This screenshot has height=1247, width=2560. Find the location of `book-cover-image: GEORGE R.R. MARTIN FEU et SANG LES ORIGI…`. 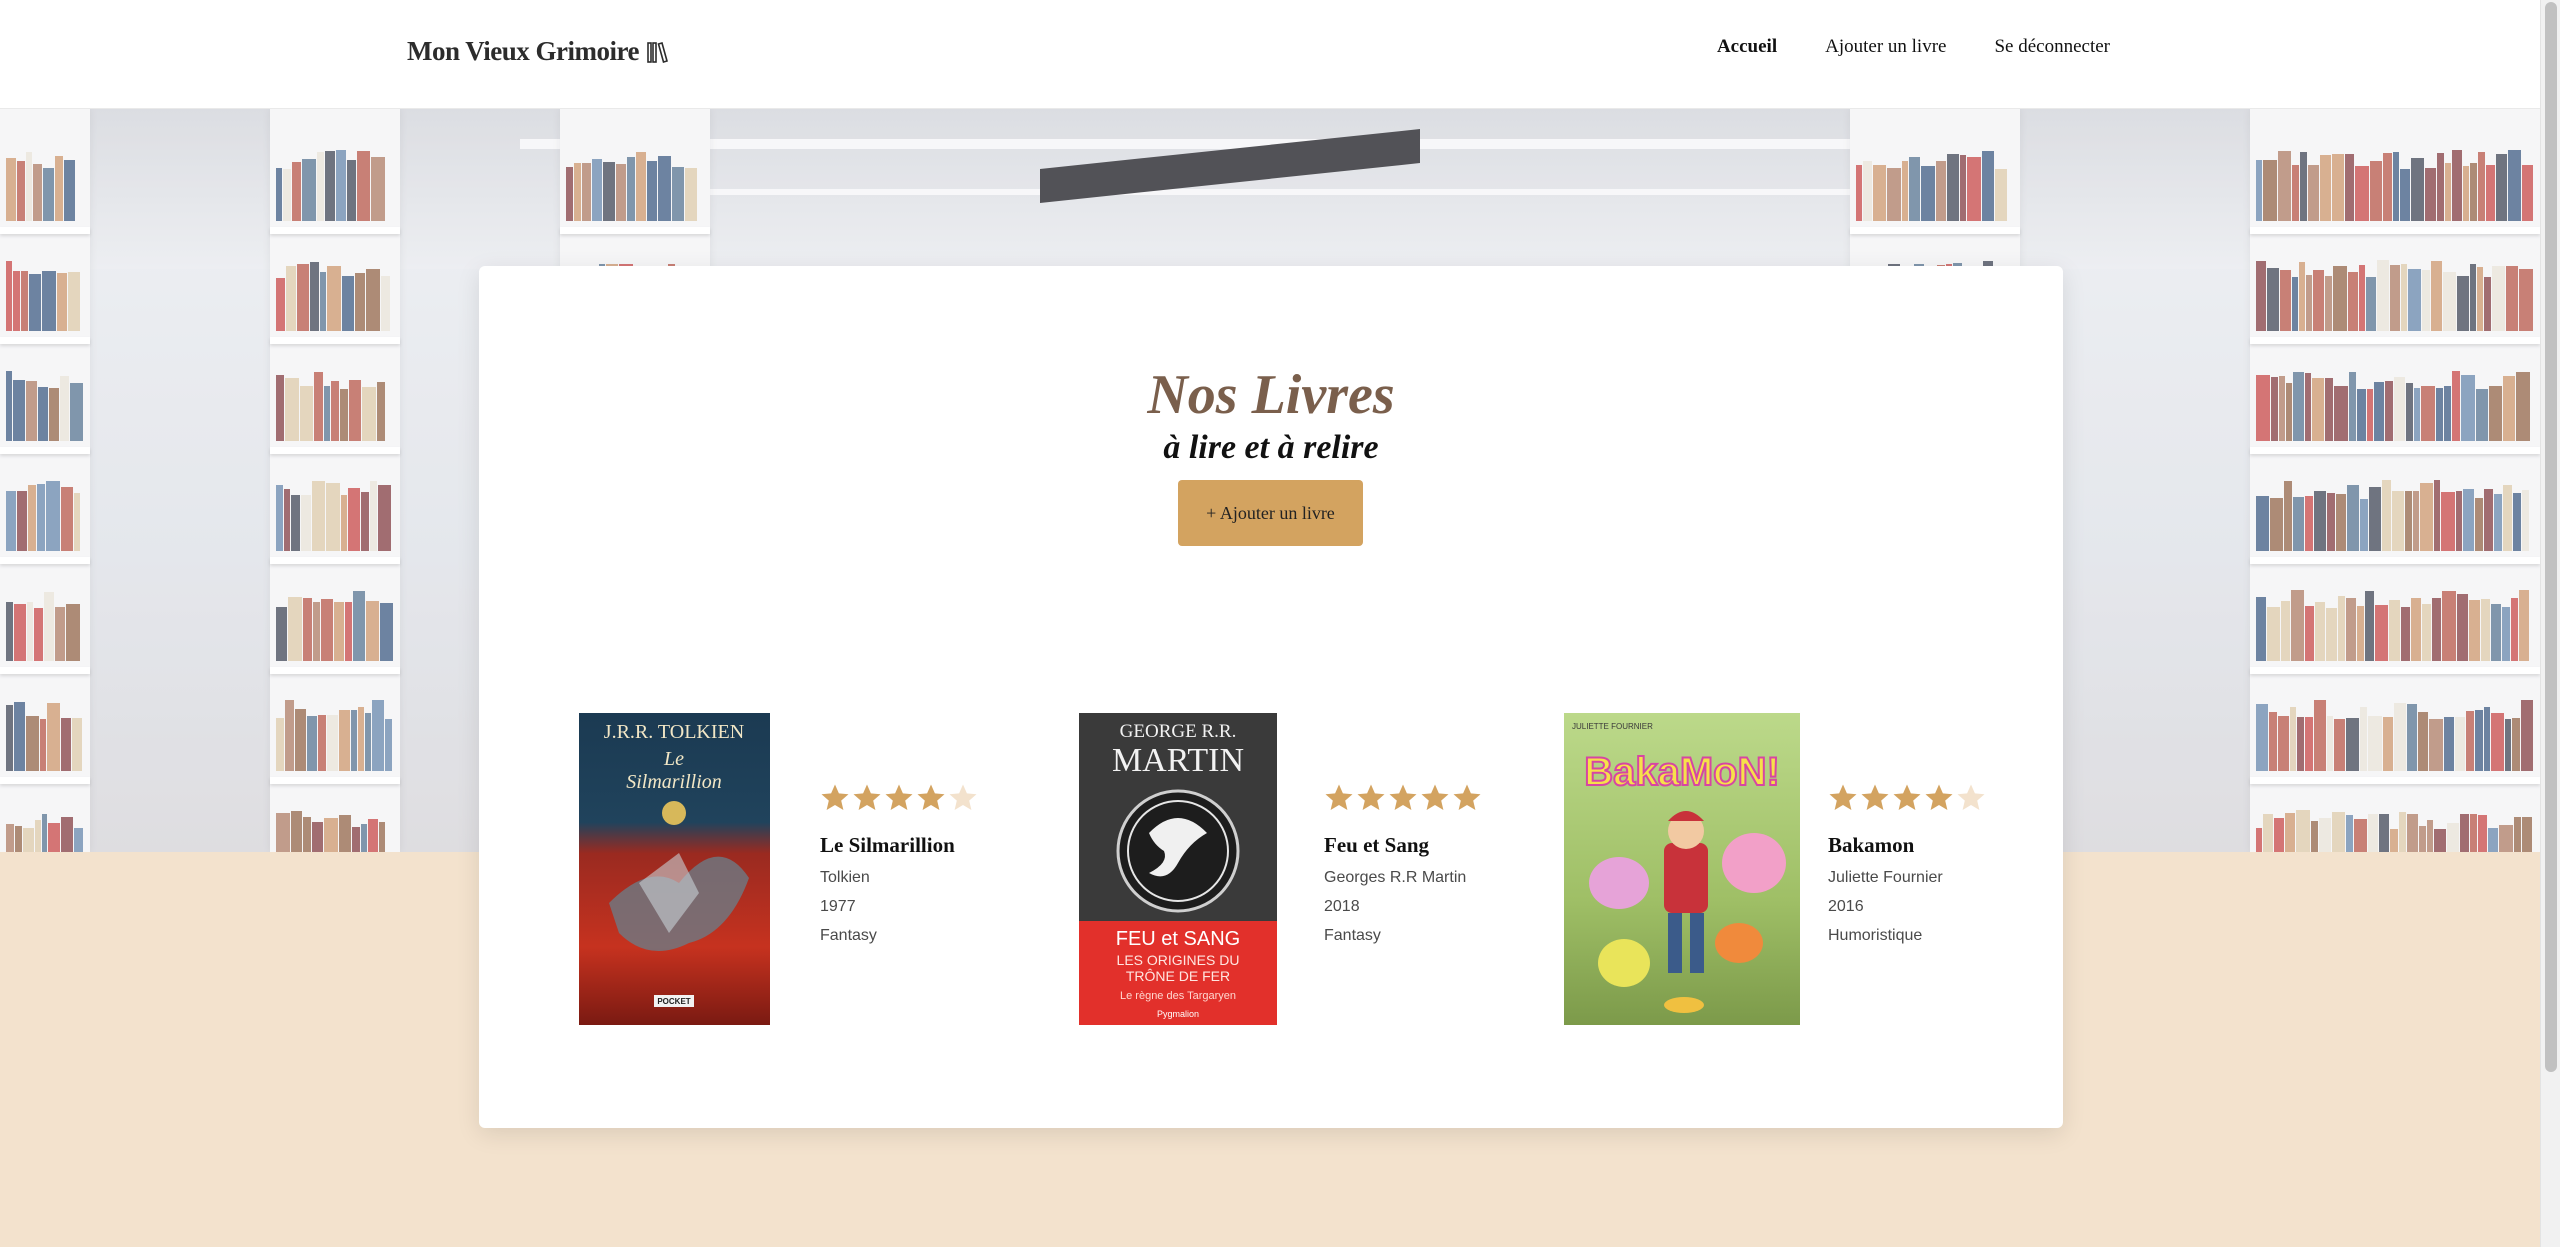

book-cover-image: GEORGE R.R. MARTIN FEU et SANG LES ORIGI… is located at coordinates (1178, 869).